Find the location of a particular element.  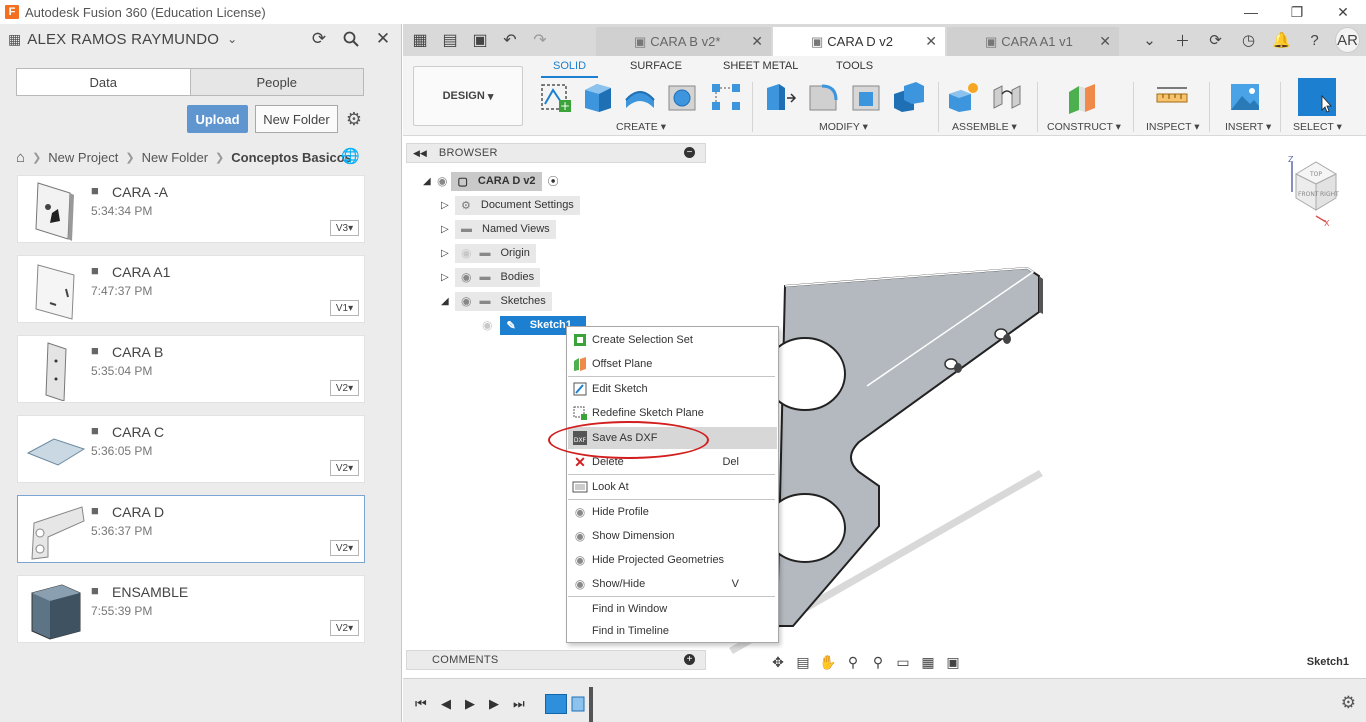

group-construct: CONSTRUCT ▾ is located at coordinates (1084, 127).